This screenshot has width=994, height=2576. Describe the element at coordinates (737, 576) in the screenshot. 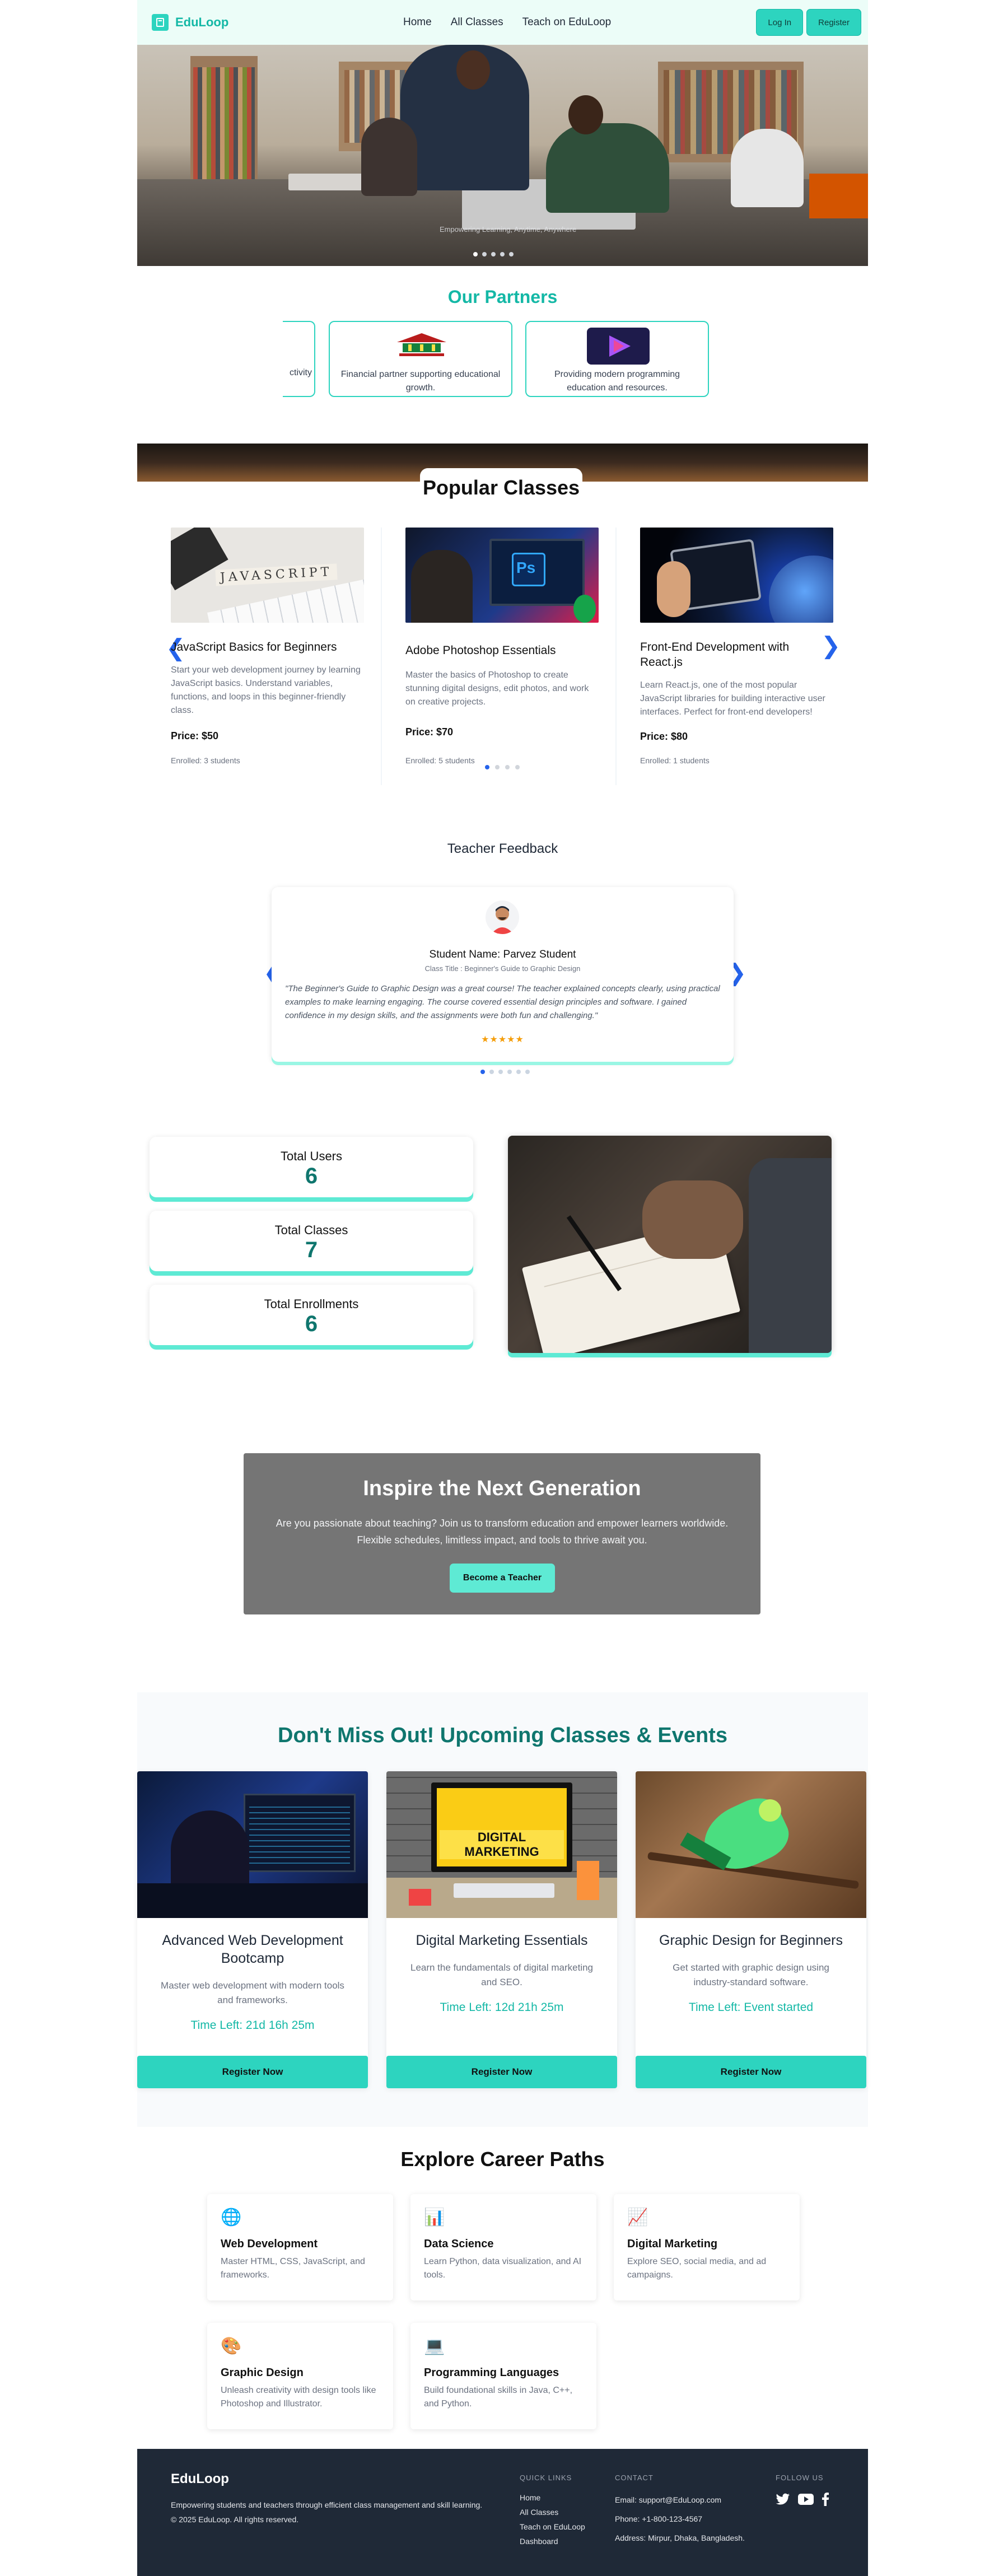

I see `class-image` at that location.